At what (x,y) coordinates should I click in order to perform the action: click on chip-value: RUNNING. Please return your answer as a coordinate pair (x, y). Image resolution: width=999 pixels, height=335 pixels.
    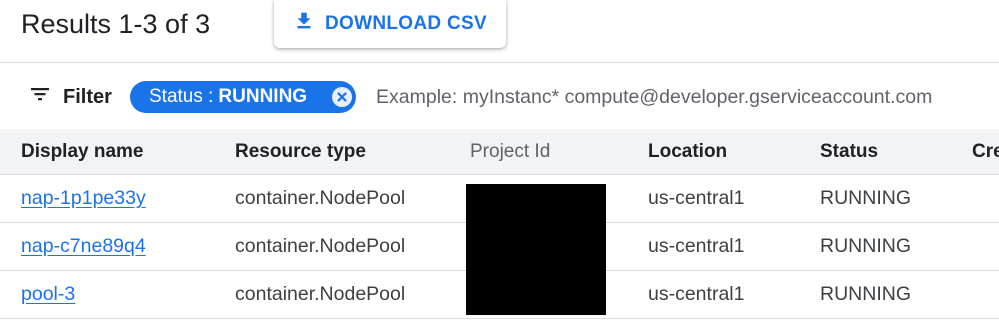
    Looking at the image, I should click on (263, 96).